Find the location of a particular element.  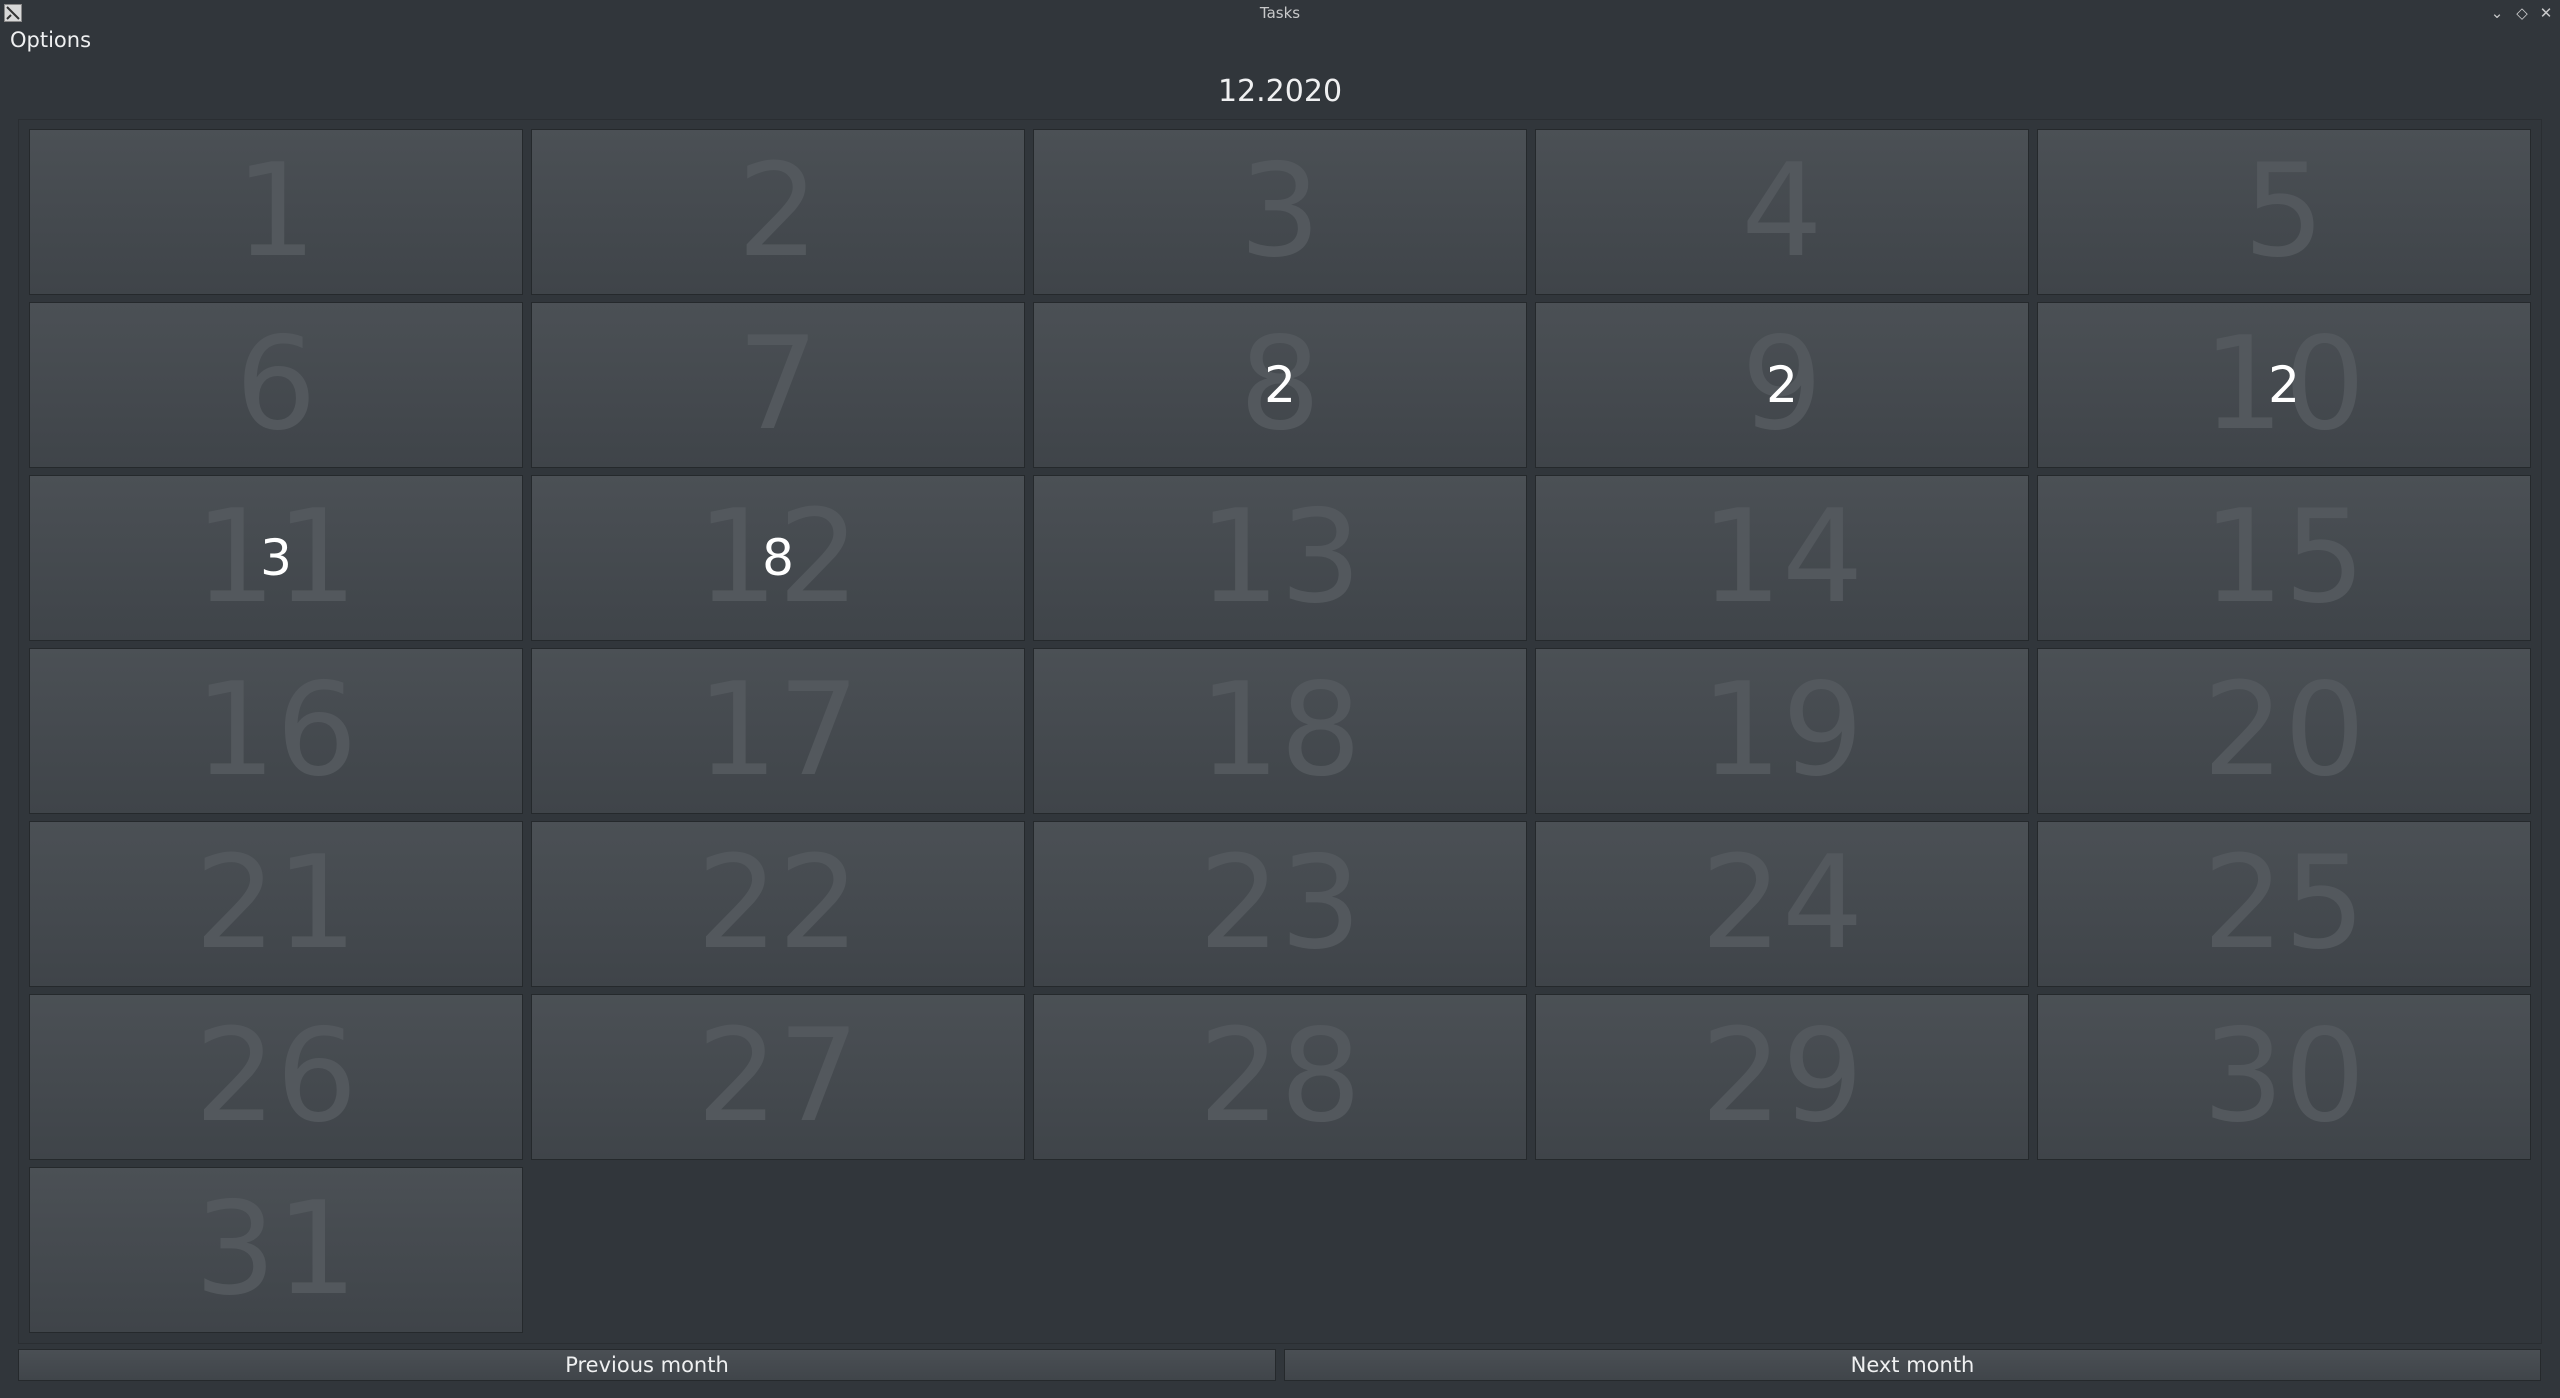

day-cell-11: 11 3 is located at coordinates (276, 558).